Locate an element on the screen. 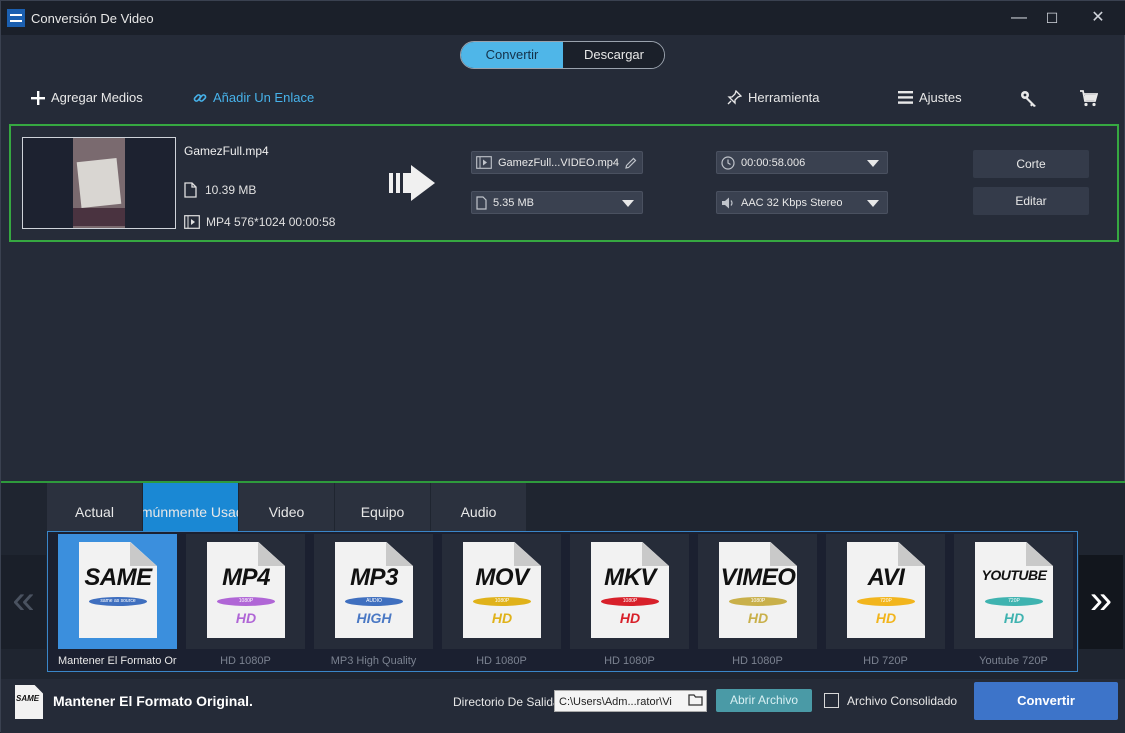 Image resolution: width=1125 pixels, height=733 pixels. duration-dropdown: 00:00:58.006 is located at coordinates (802, 162).